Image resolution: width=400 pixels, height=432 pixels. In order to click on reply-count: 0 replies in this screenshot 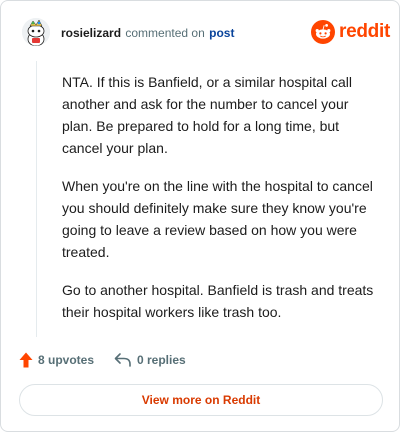, I will do `click(161, 360)`.